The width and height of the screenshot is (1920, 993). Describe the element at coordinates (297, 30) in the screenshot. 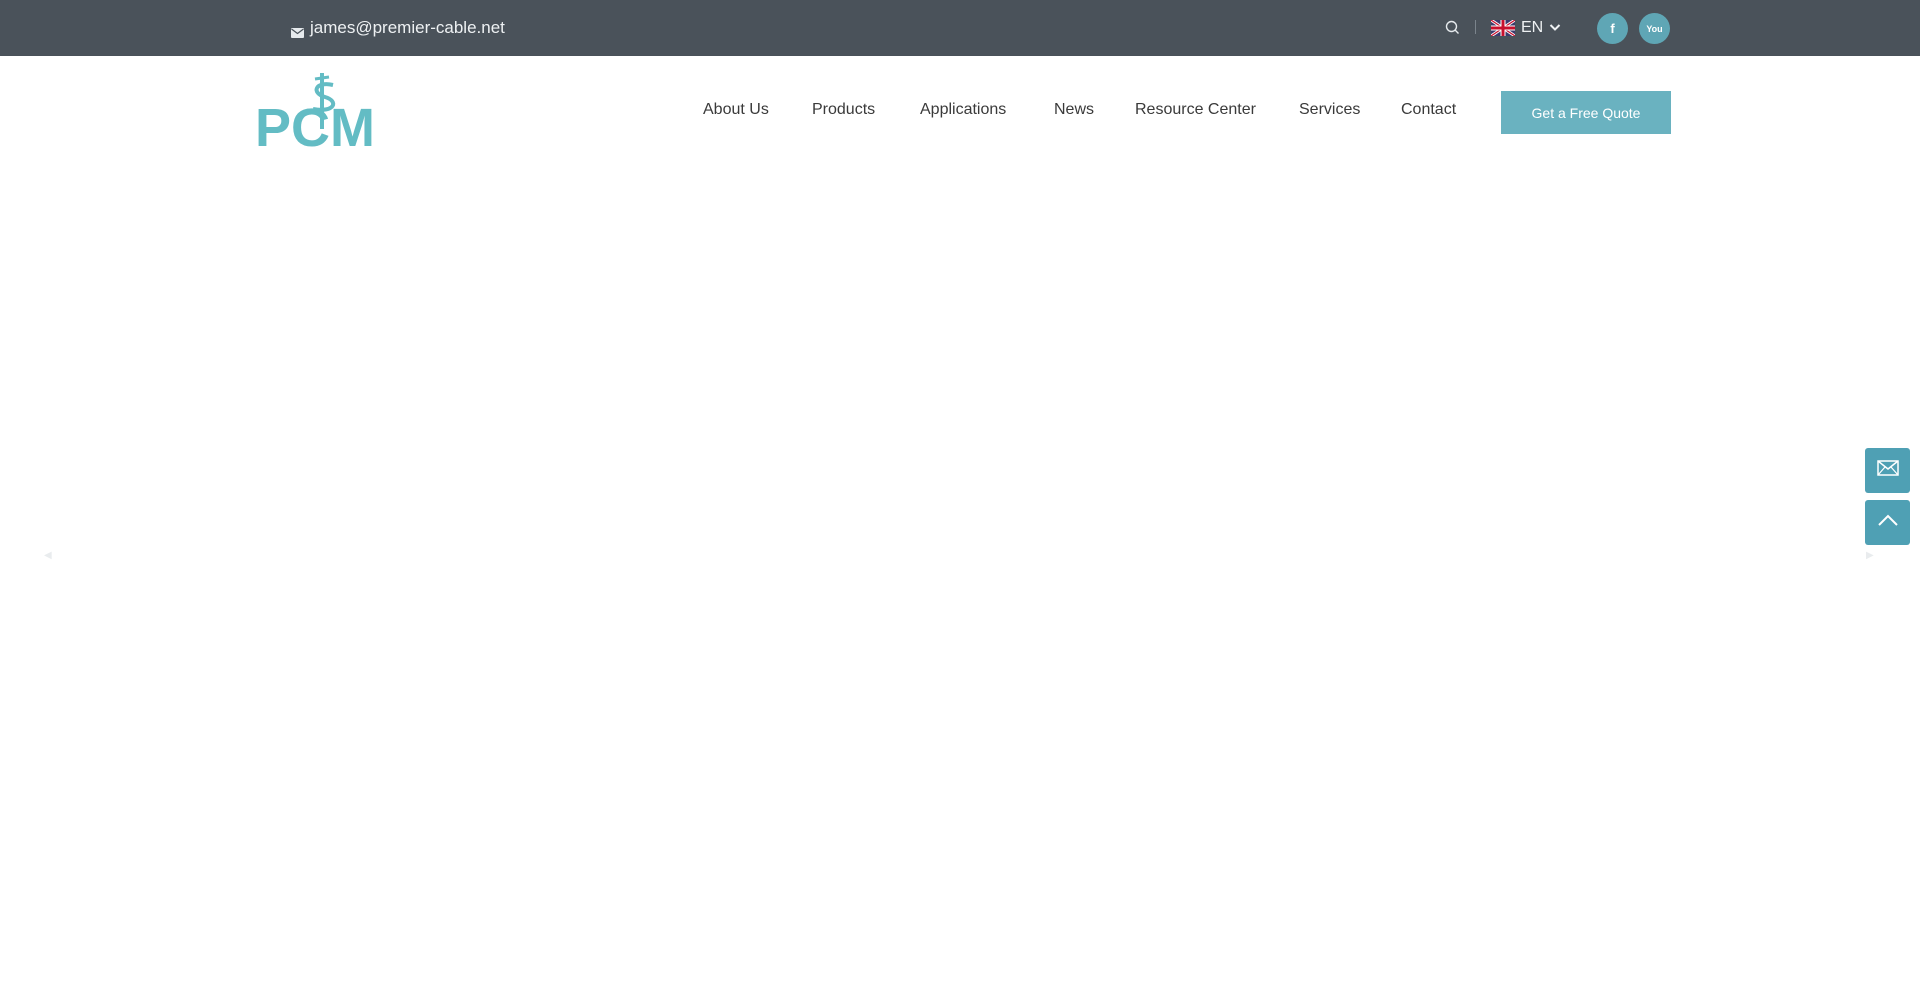

I see `envelope-icon` at that location.